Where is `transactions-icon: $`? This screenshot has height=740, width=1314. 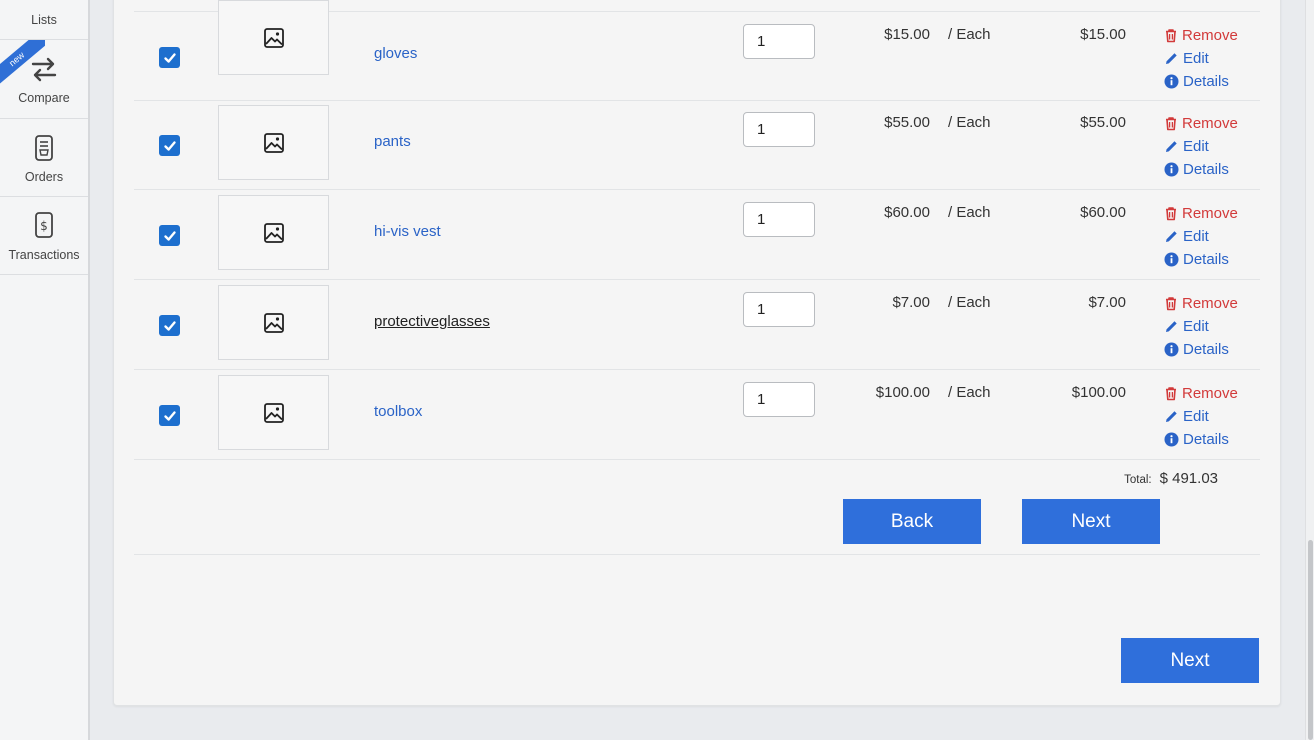 transactions-icon: $ is located at coordinates (44, 225).